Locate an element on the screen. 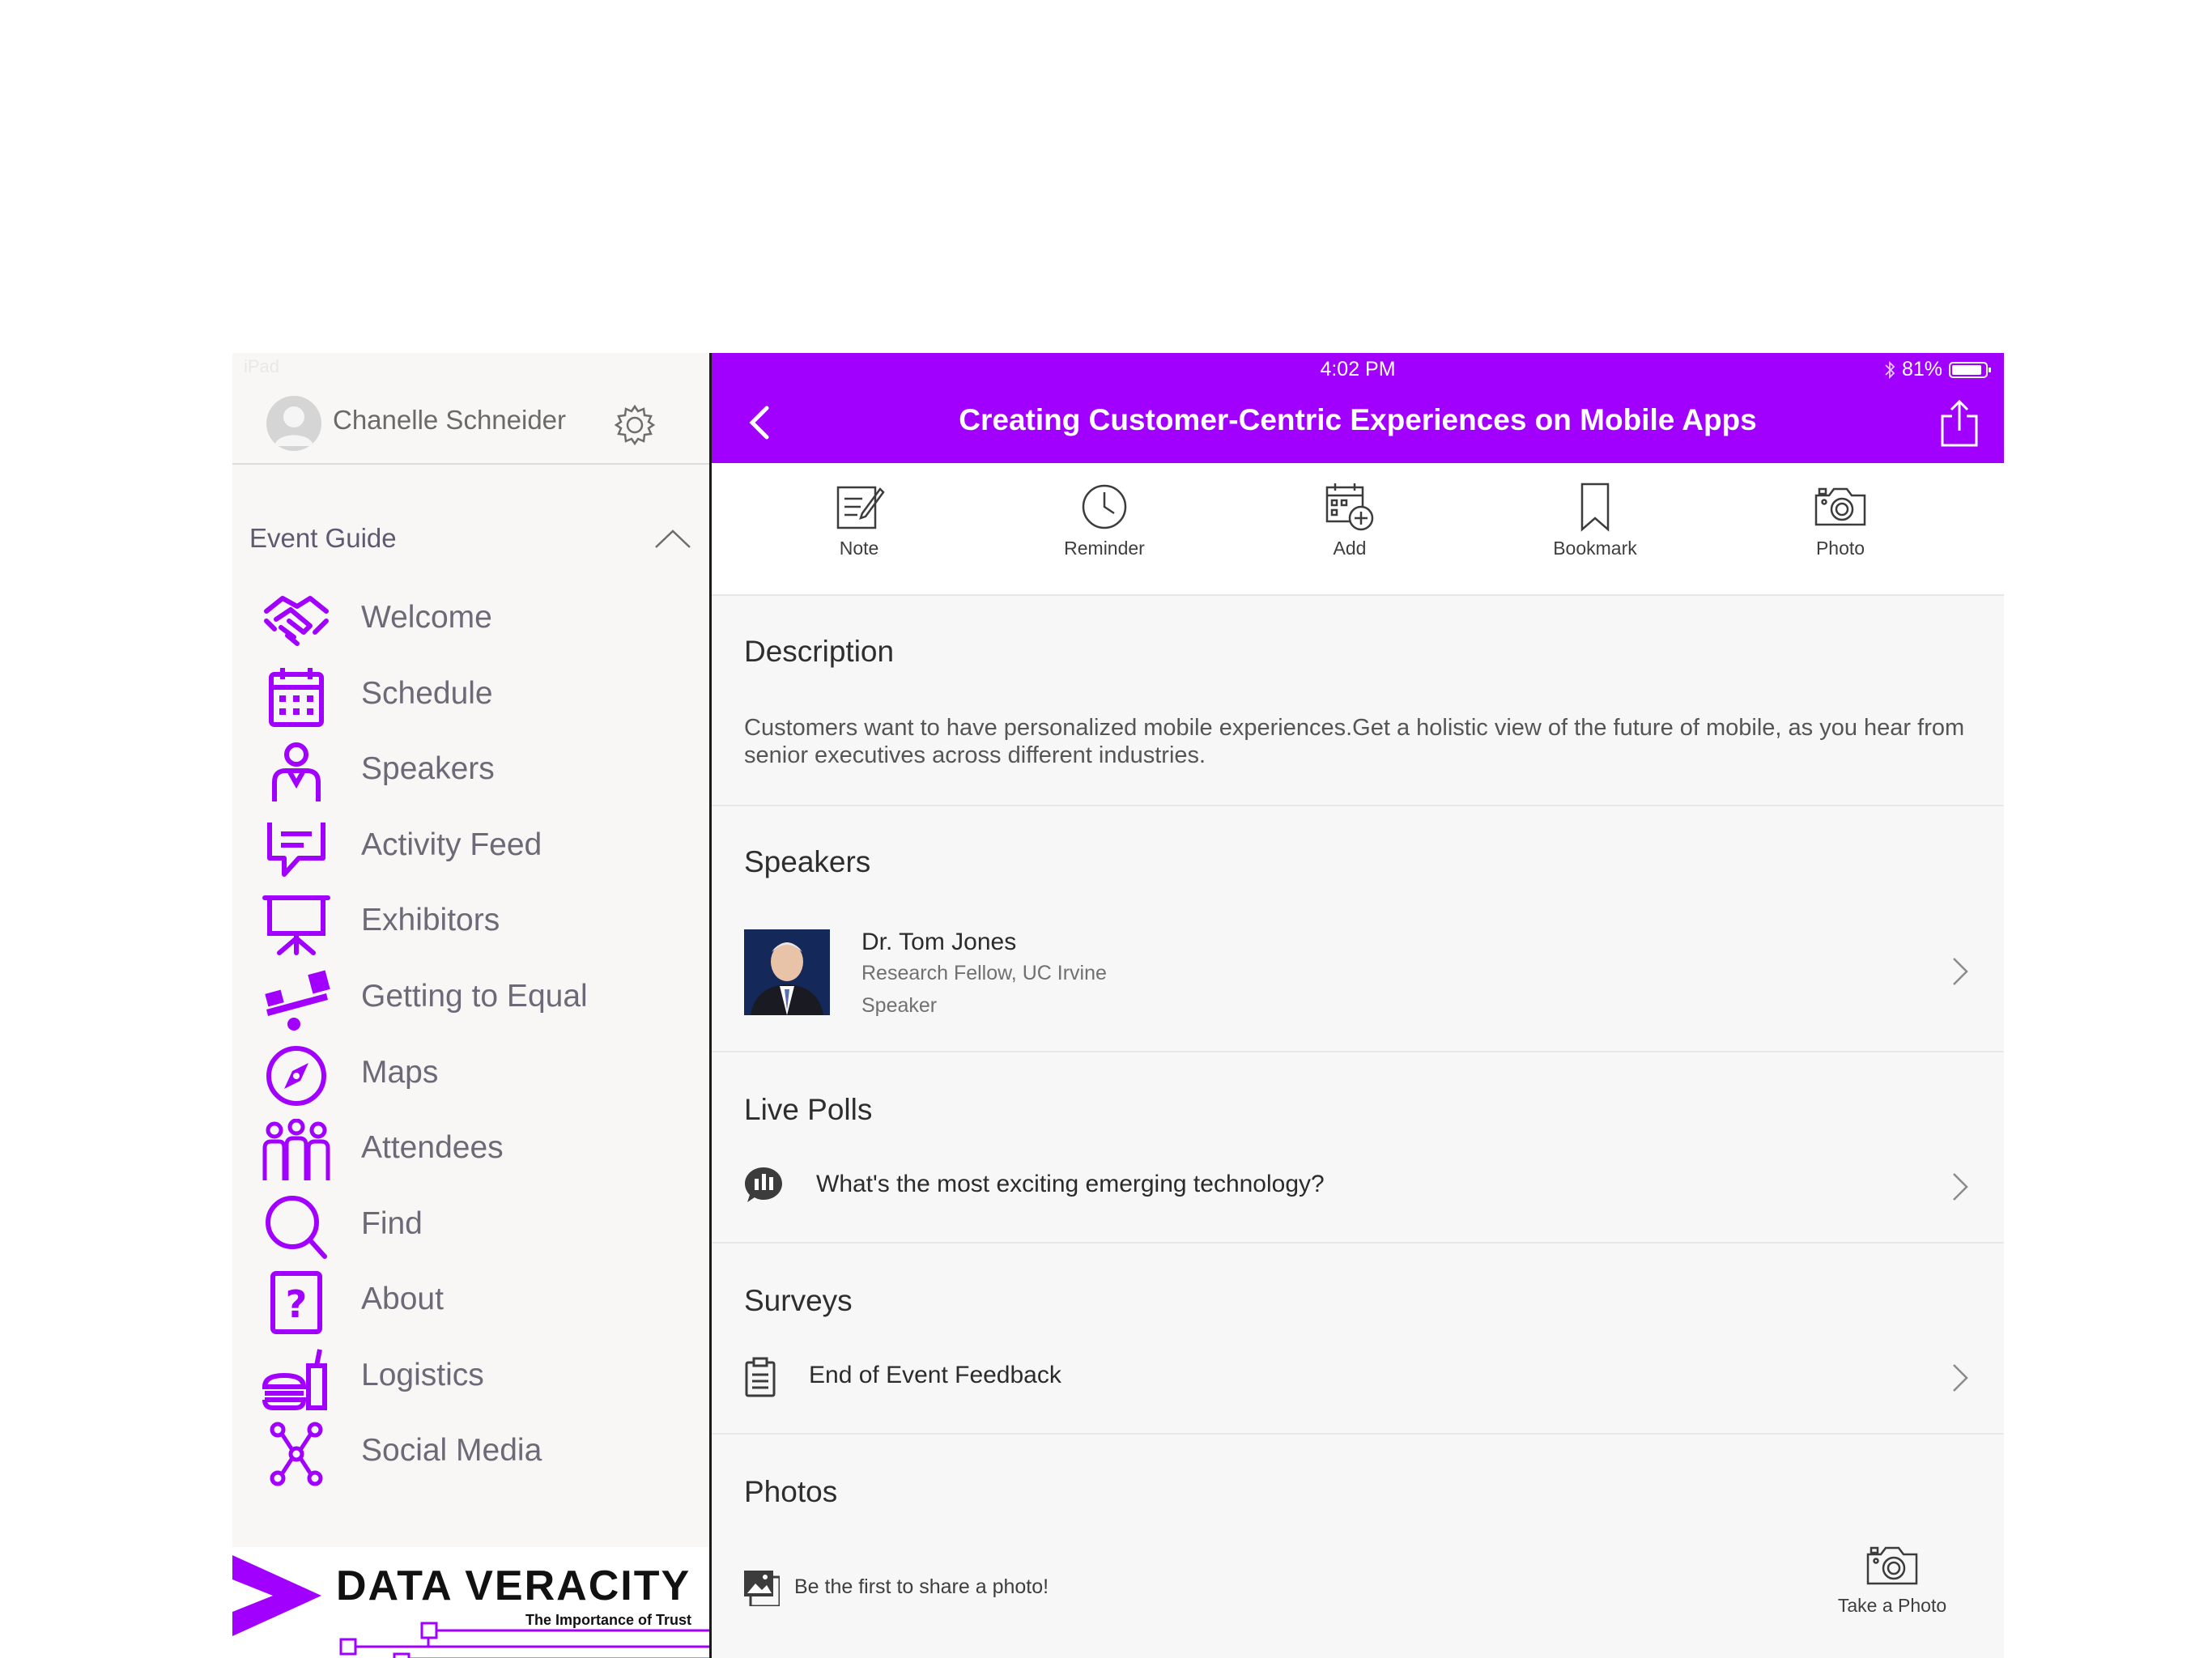 Image resolution: width=2212 pixels, height=1658 pixels. sidebar-item-find: Find is located at coordinates (471, 1226).